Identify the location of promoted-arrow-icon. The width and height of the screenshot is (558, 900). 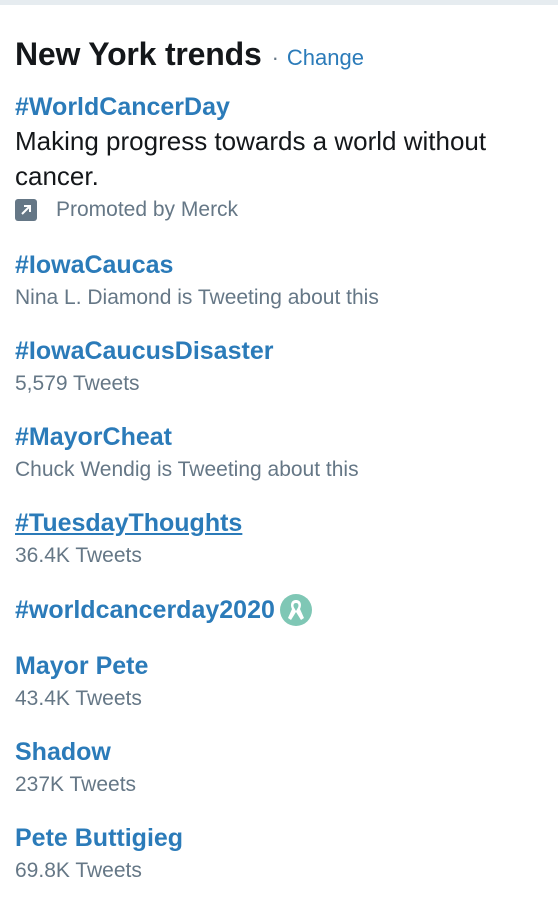
(26, 210).